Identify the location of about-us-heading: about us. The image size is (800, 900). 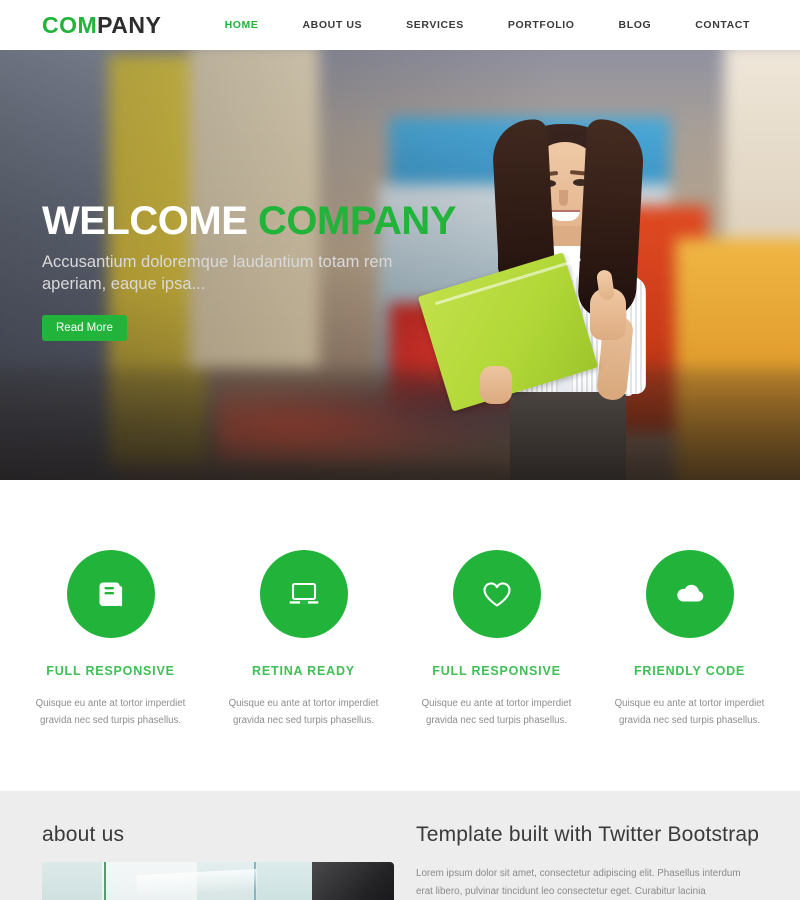
(83, 834).